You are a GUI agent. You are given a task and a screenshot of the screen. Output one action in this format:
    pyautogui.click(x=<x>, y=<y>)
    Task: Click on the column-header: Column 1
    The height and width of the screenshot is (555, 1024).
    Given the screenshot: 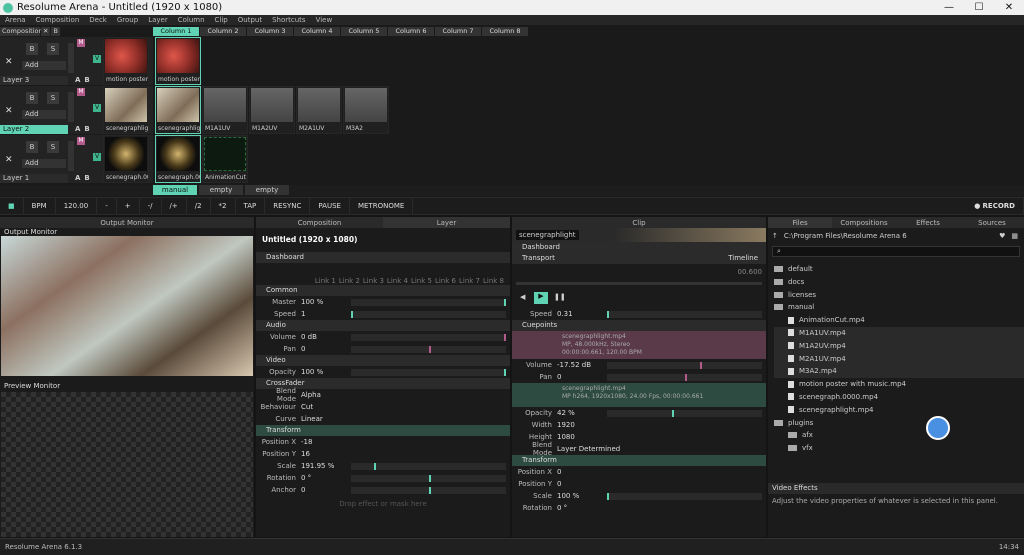 What is the action you would take?
    pyautogui.click(x=176, y=31)
    